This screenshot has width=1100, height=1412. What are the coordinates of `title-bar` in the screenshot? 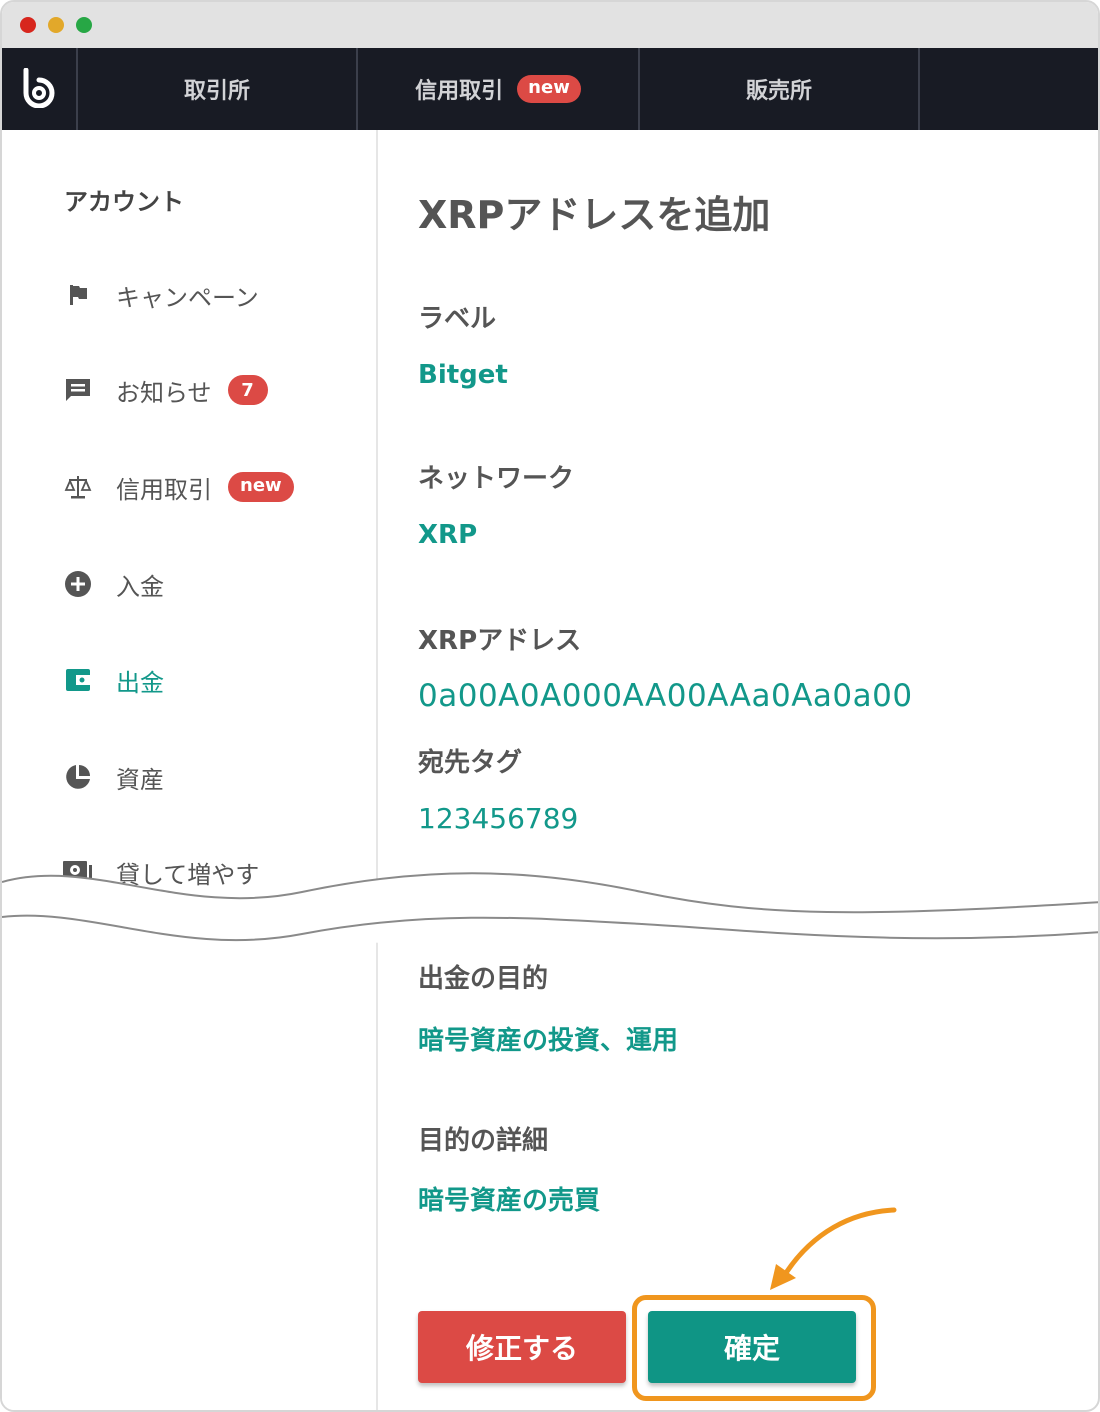 It's located at (550, 25).